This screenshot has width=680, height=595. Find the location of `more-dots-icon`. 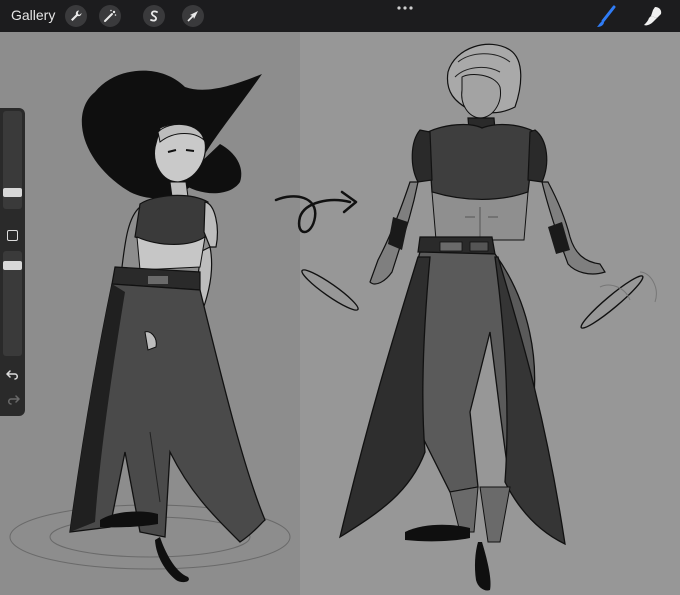

more-dots-icon is located at coordinates (405, 8).